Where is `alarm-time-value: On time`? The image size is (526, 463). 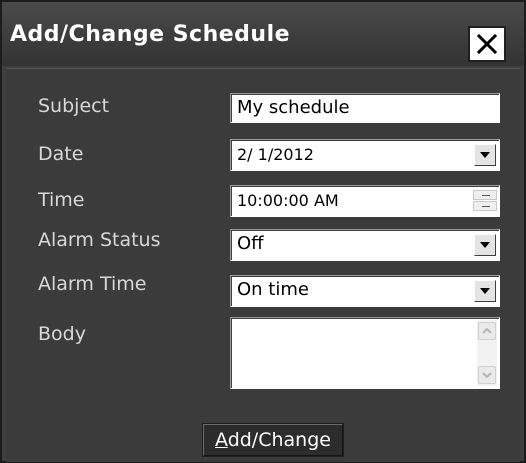
alarm-time-value: On time is located at coordinates (273, 289).